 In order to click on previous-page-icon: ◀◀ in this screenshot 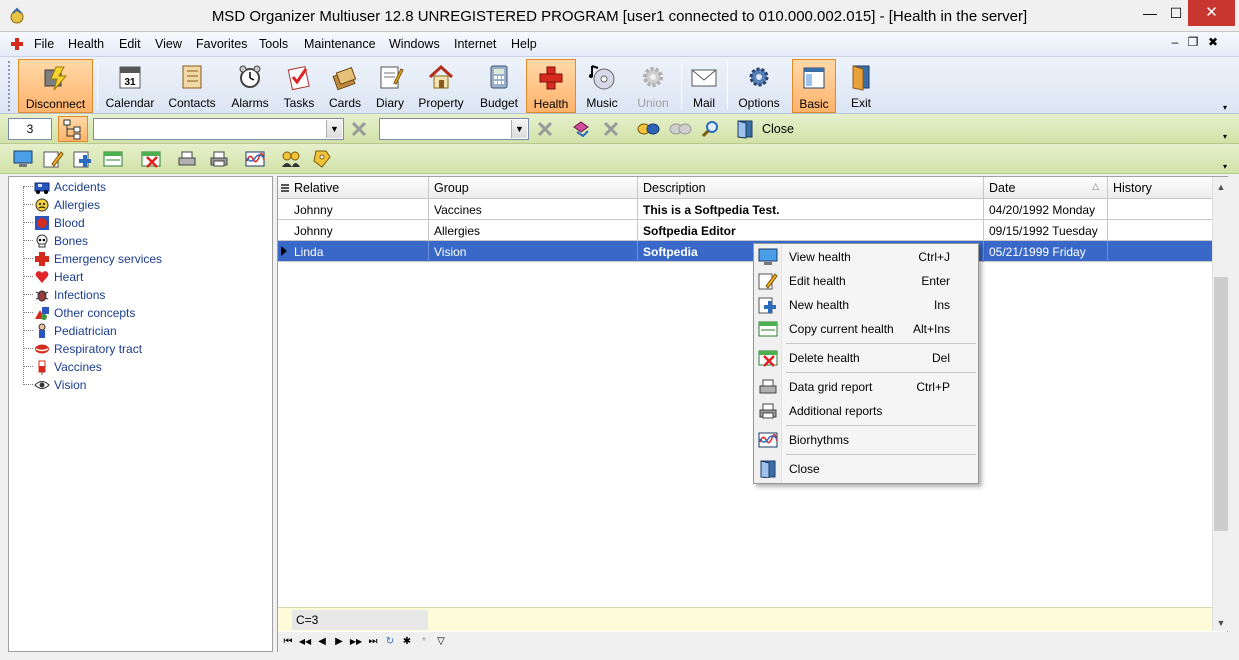, I will do `click(305, 642)`.